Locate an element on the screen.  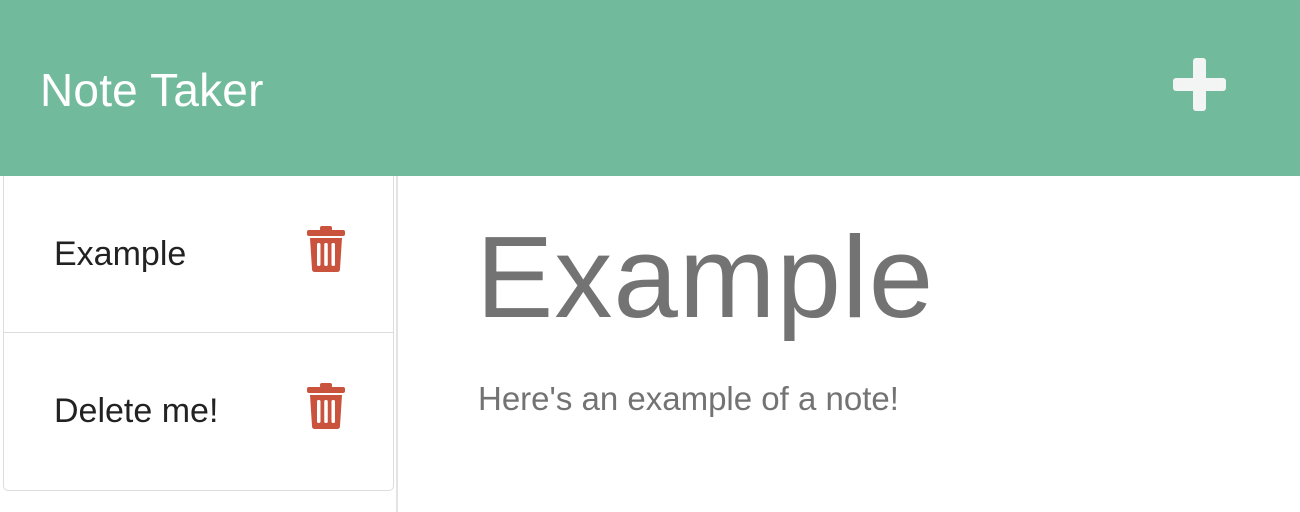
note-list-item: Example is located at coordinates (198, 254).